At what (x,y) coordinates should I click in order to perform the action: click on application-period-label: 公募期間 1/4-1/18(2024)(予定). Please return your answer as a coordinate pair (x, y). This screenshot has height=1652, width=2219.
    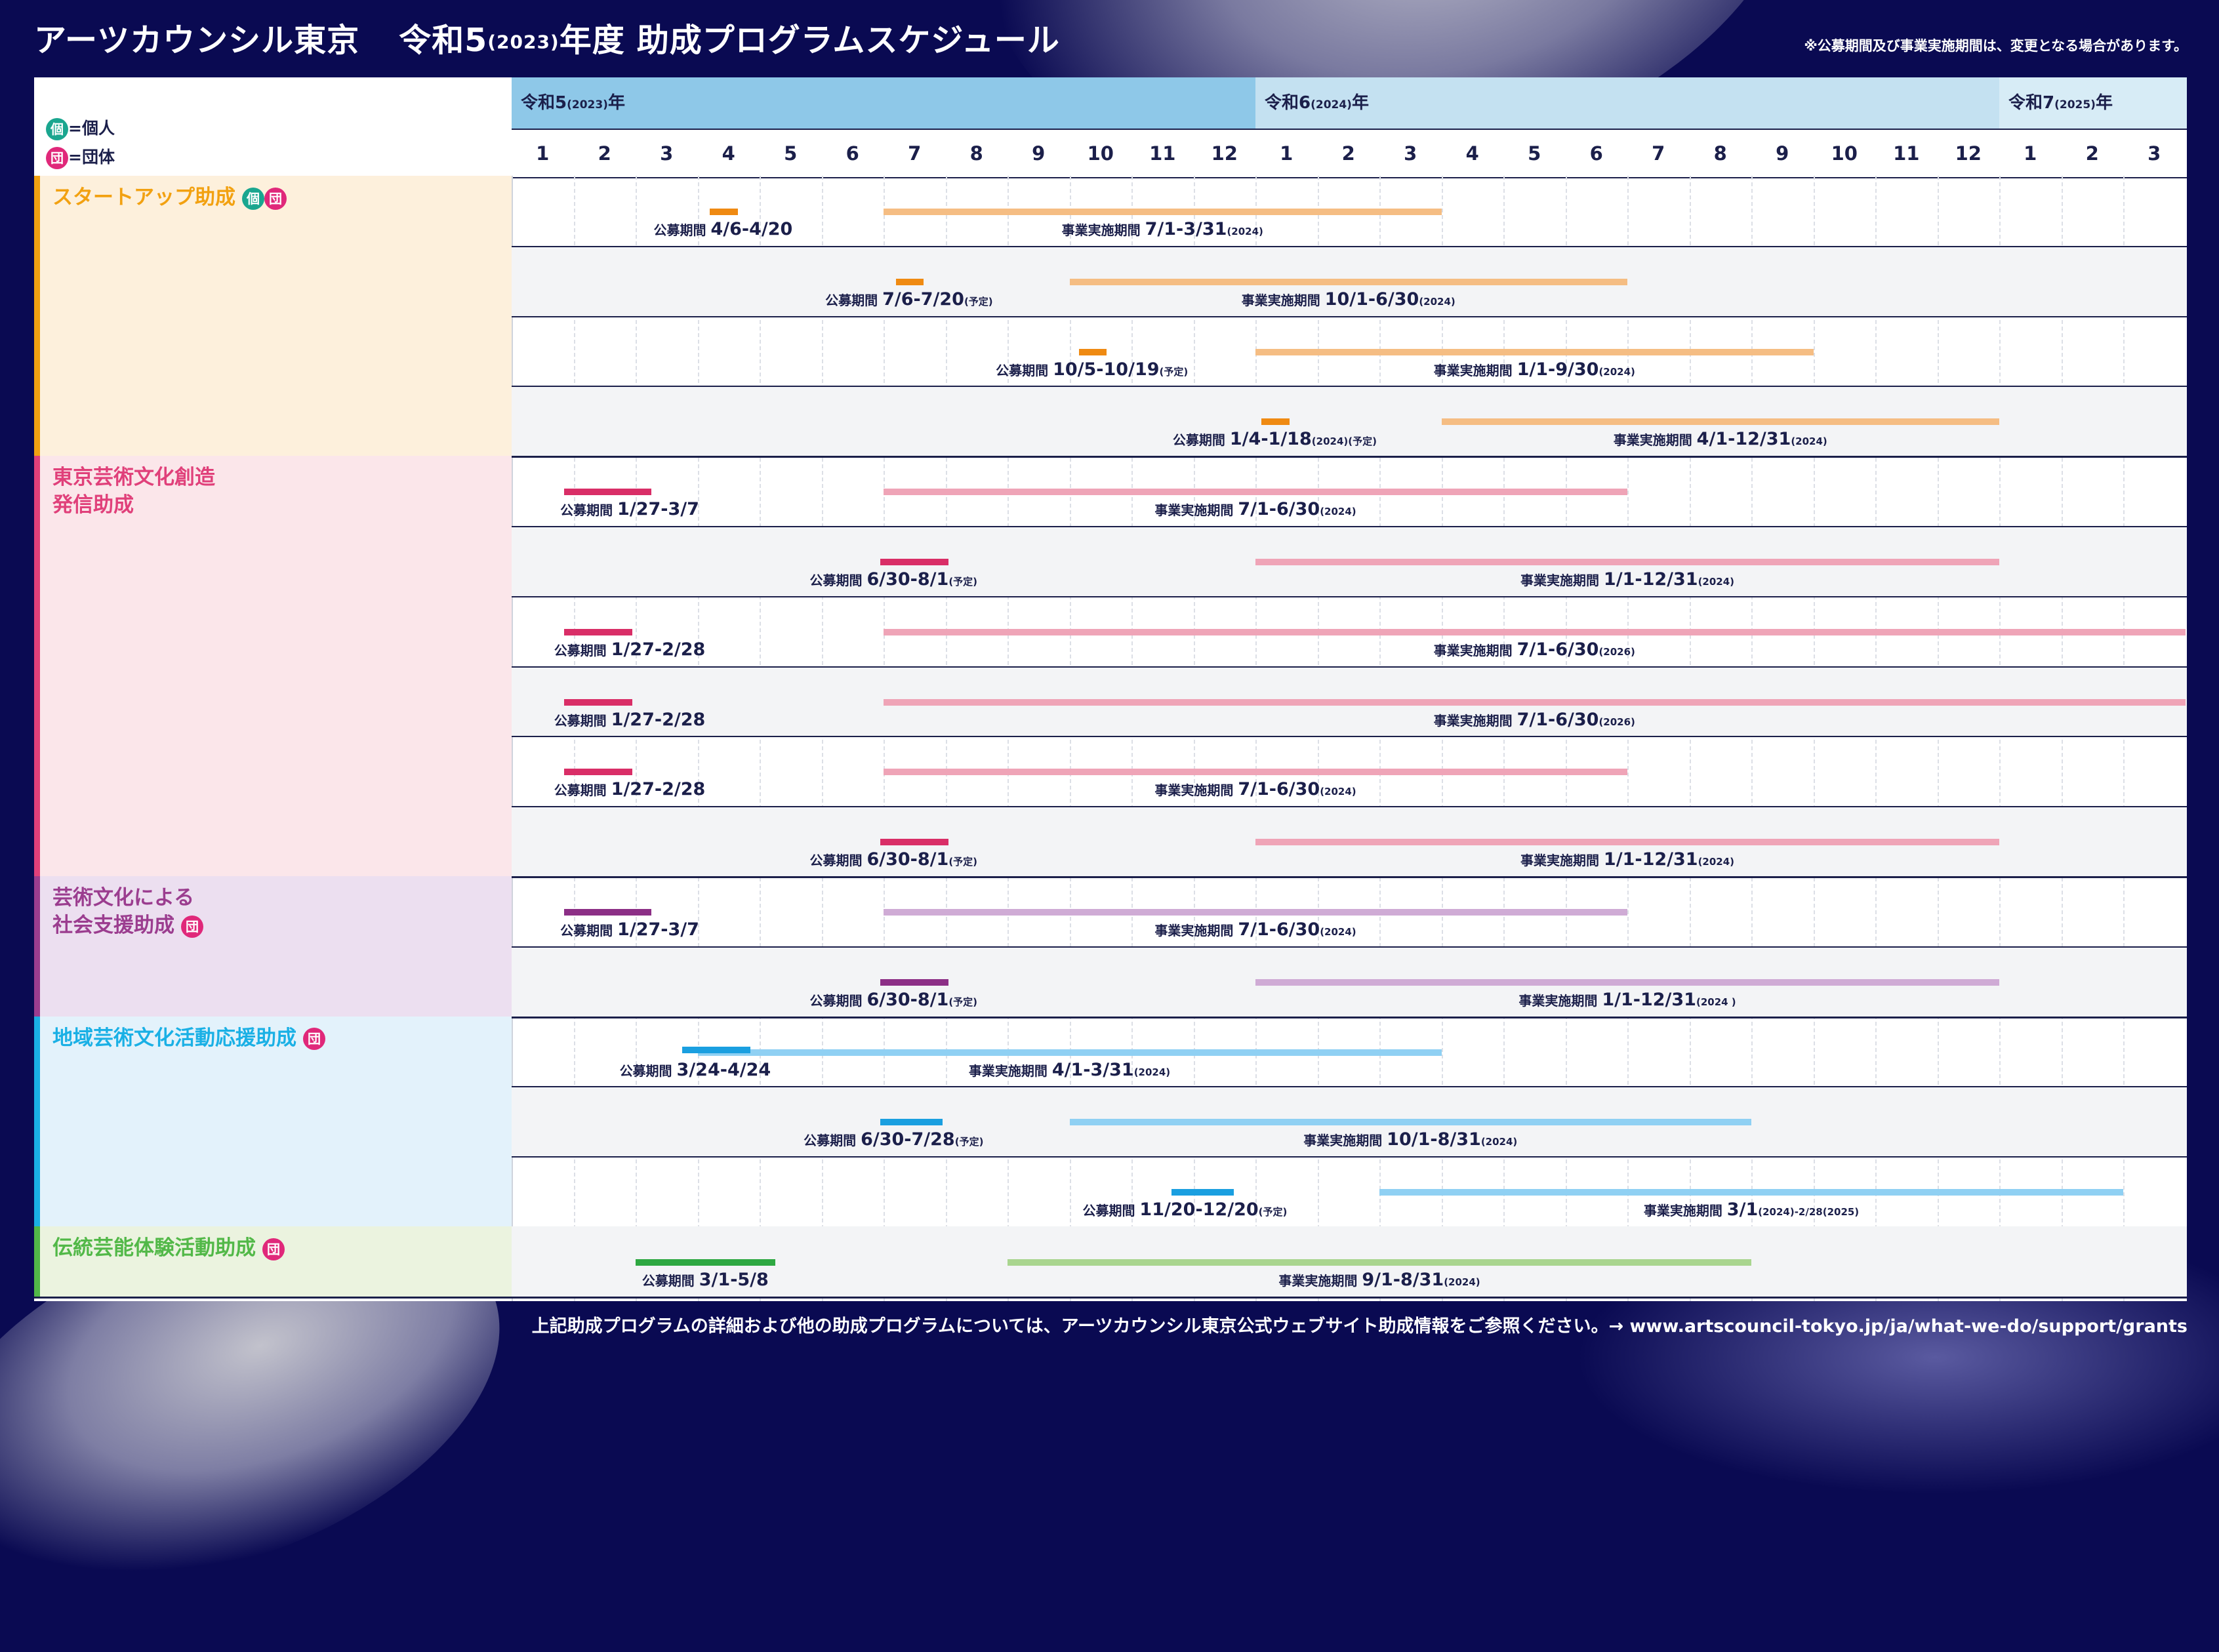
    Looking at the image, I should click on (1275, 439).